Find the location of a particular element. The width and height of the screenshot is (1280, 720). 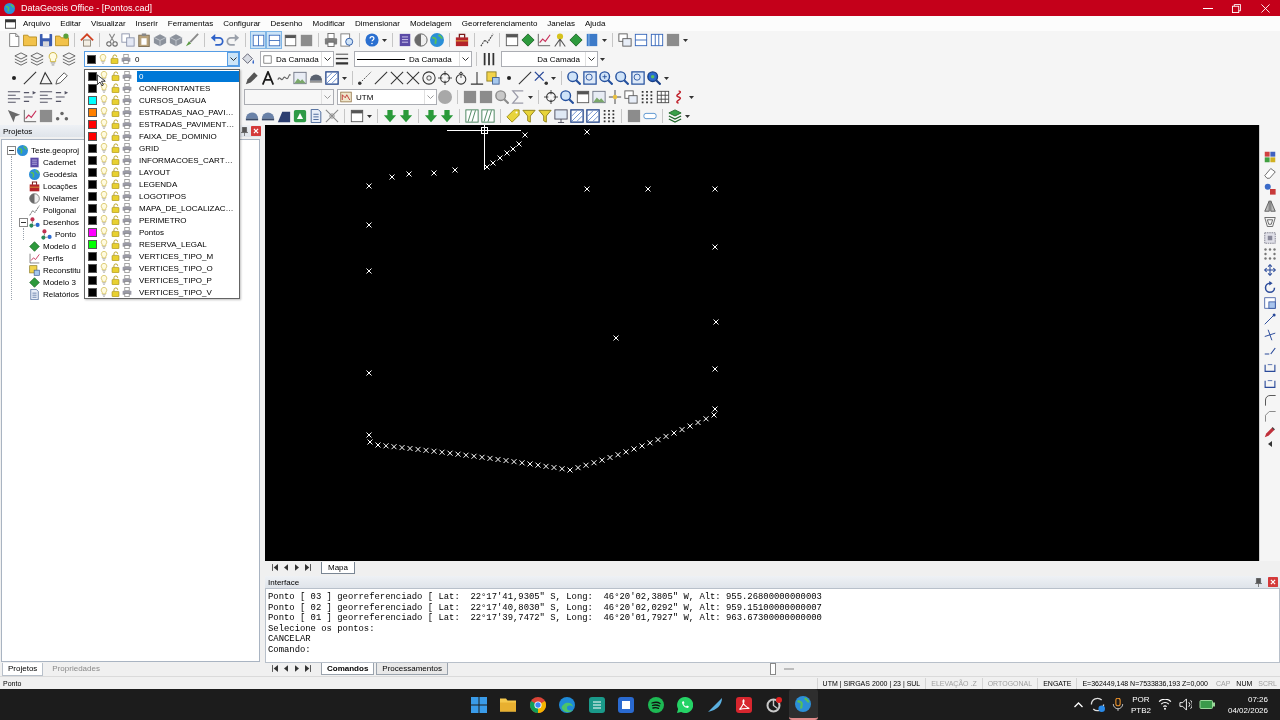

folder-icon is located at coordinates (508, 704).